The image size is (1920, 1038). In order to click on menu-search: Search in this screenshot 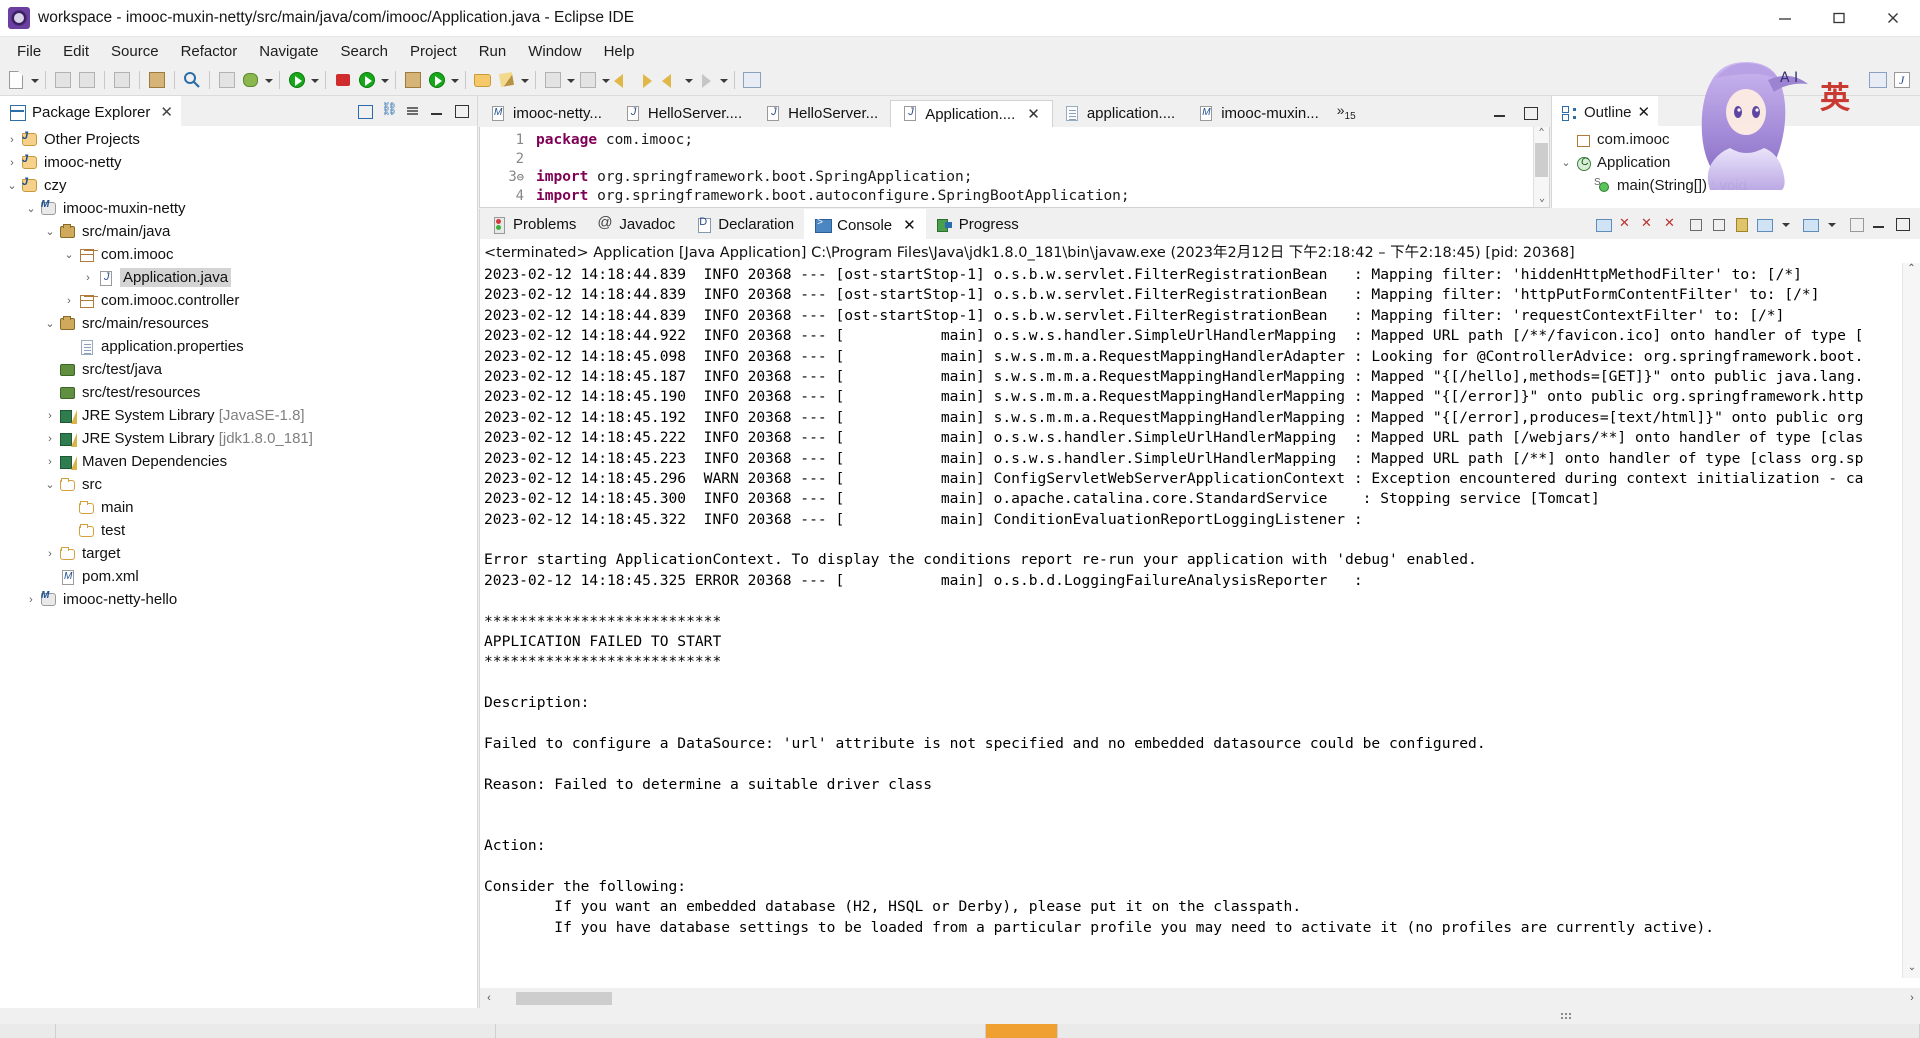, I will do `click(364, 51)`.